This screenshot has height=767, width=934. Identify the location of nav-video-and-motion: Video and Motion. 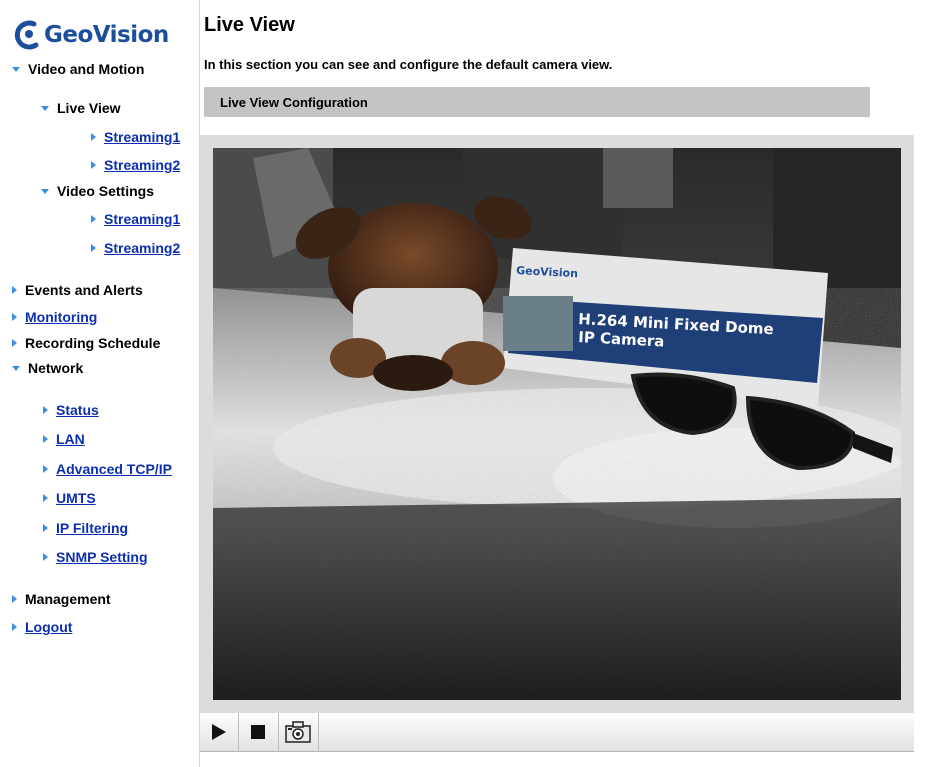
(78, 69).